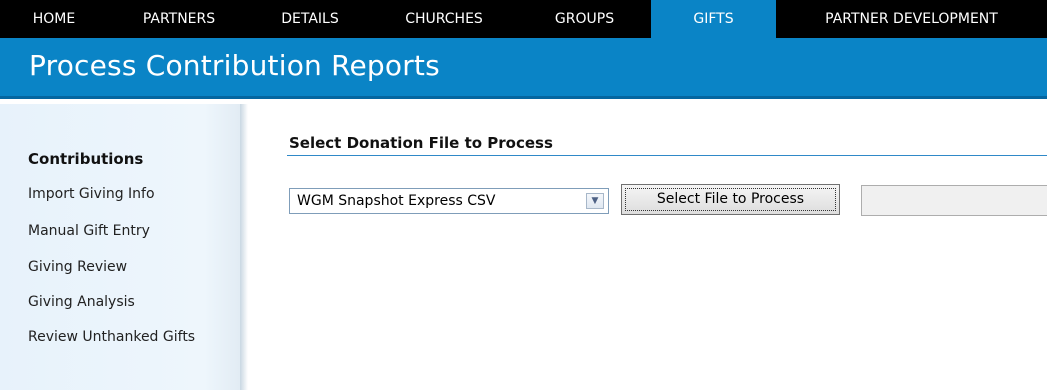 This screenshot has height=390, width=1047. Describe the element at coordinates (77, 267) in the screenshot. I see `sidebar-item-giving-review: Giving Review` at that location.